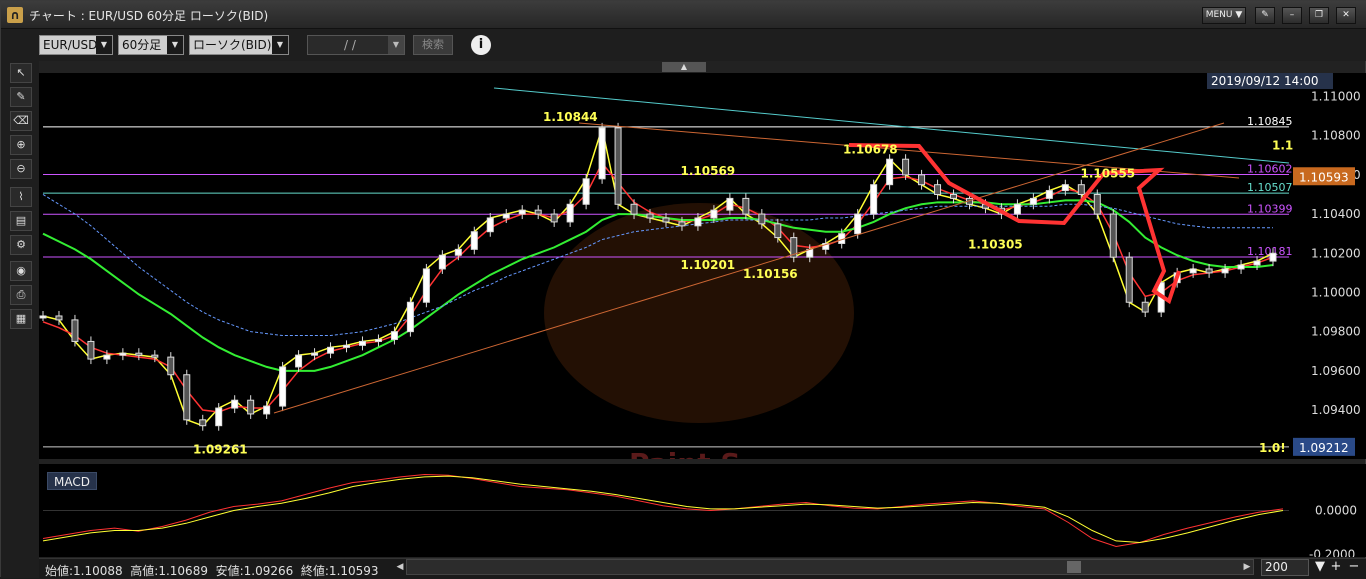 The width and height of the screenshot is (1366, 579). What do you see at coordinates (1336, 136) in the screenshot?
I see `y-tick-label: 1.10800` at bounding box center [1336, 136].